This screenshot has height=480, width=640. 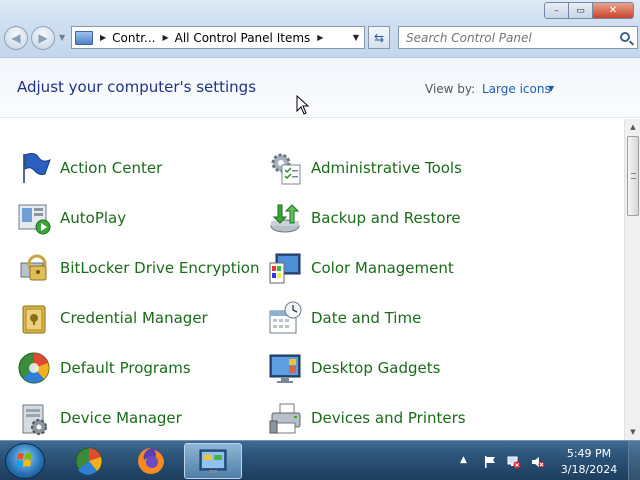 What do you see at coordinates (514, 462) in the screenshot?
I see `network-icon` at bounding box center [514, 462].